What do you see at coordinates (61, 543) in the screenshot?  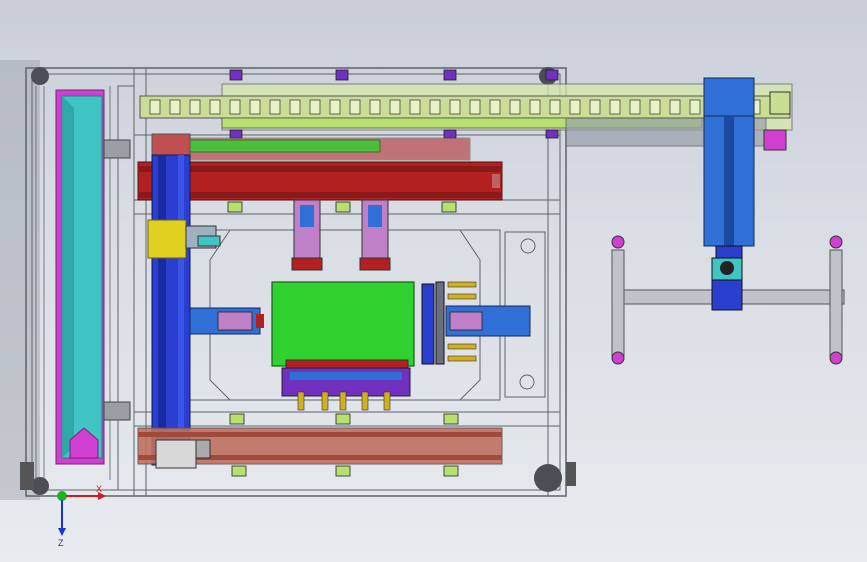 I see `z-axis-label: Z` at bounding box center [61, 543].